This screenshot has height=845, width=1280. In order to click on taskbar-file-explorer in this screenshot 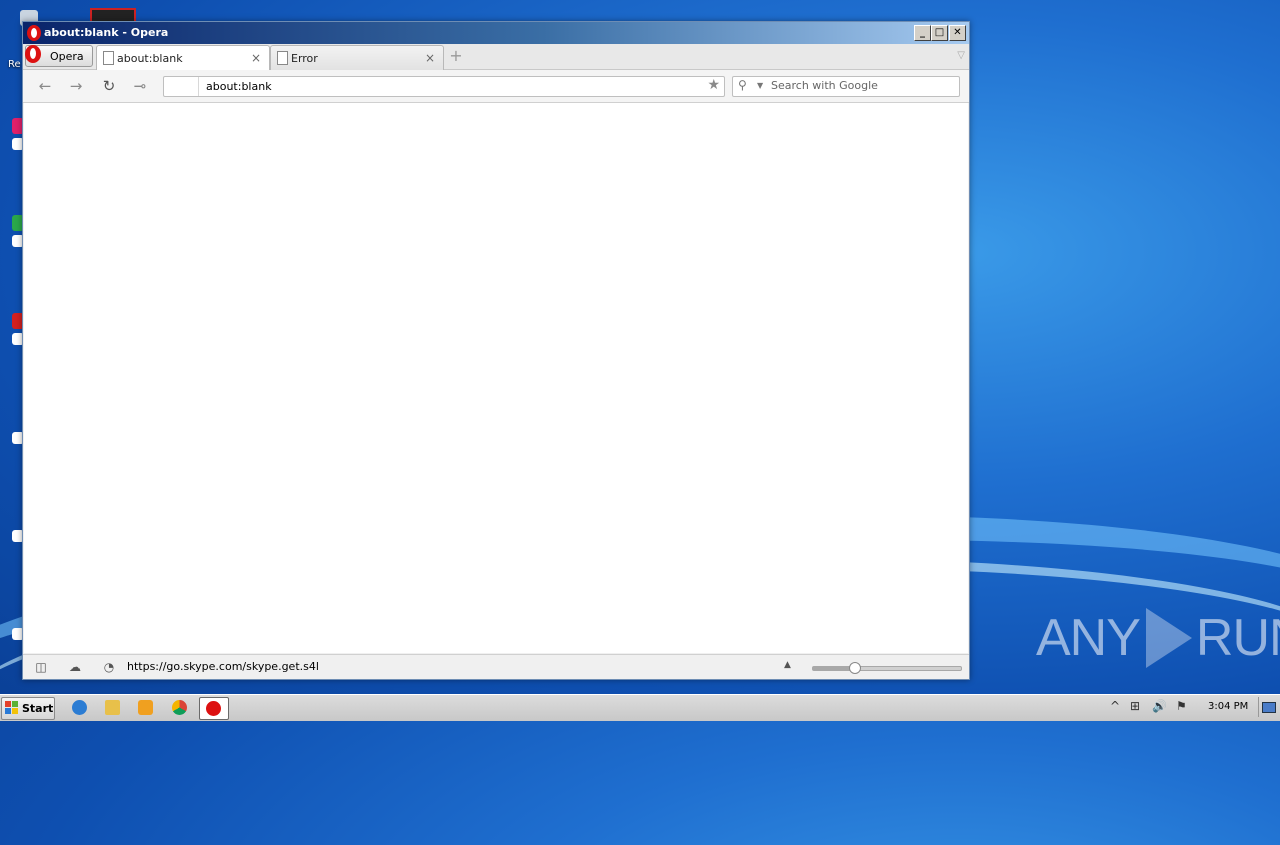, I will do `click(113, 707)`.